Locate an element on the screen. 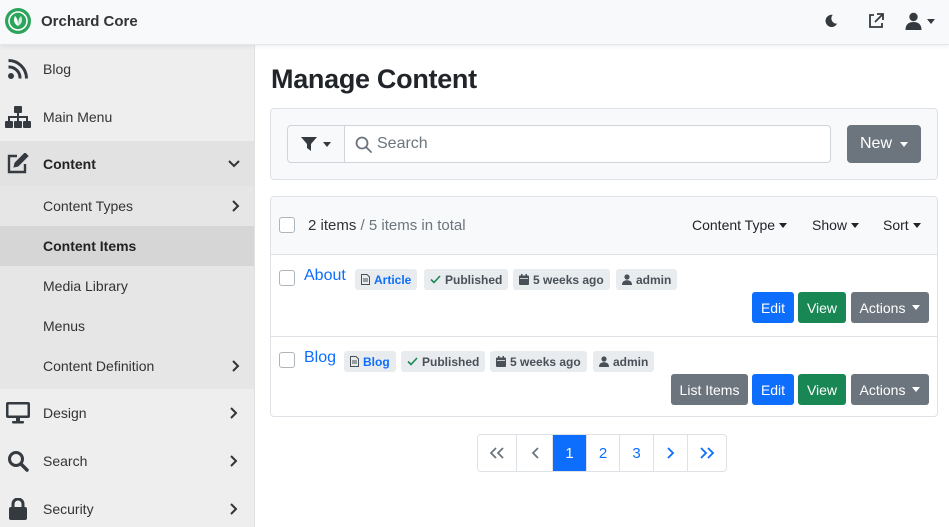  page-1-button: 1 is located at coordinates (570, 453).